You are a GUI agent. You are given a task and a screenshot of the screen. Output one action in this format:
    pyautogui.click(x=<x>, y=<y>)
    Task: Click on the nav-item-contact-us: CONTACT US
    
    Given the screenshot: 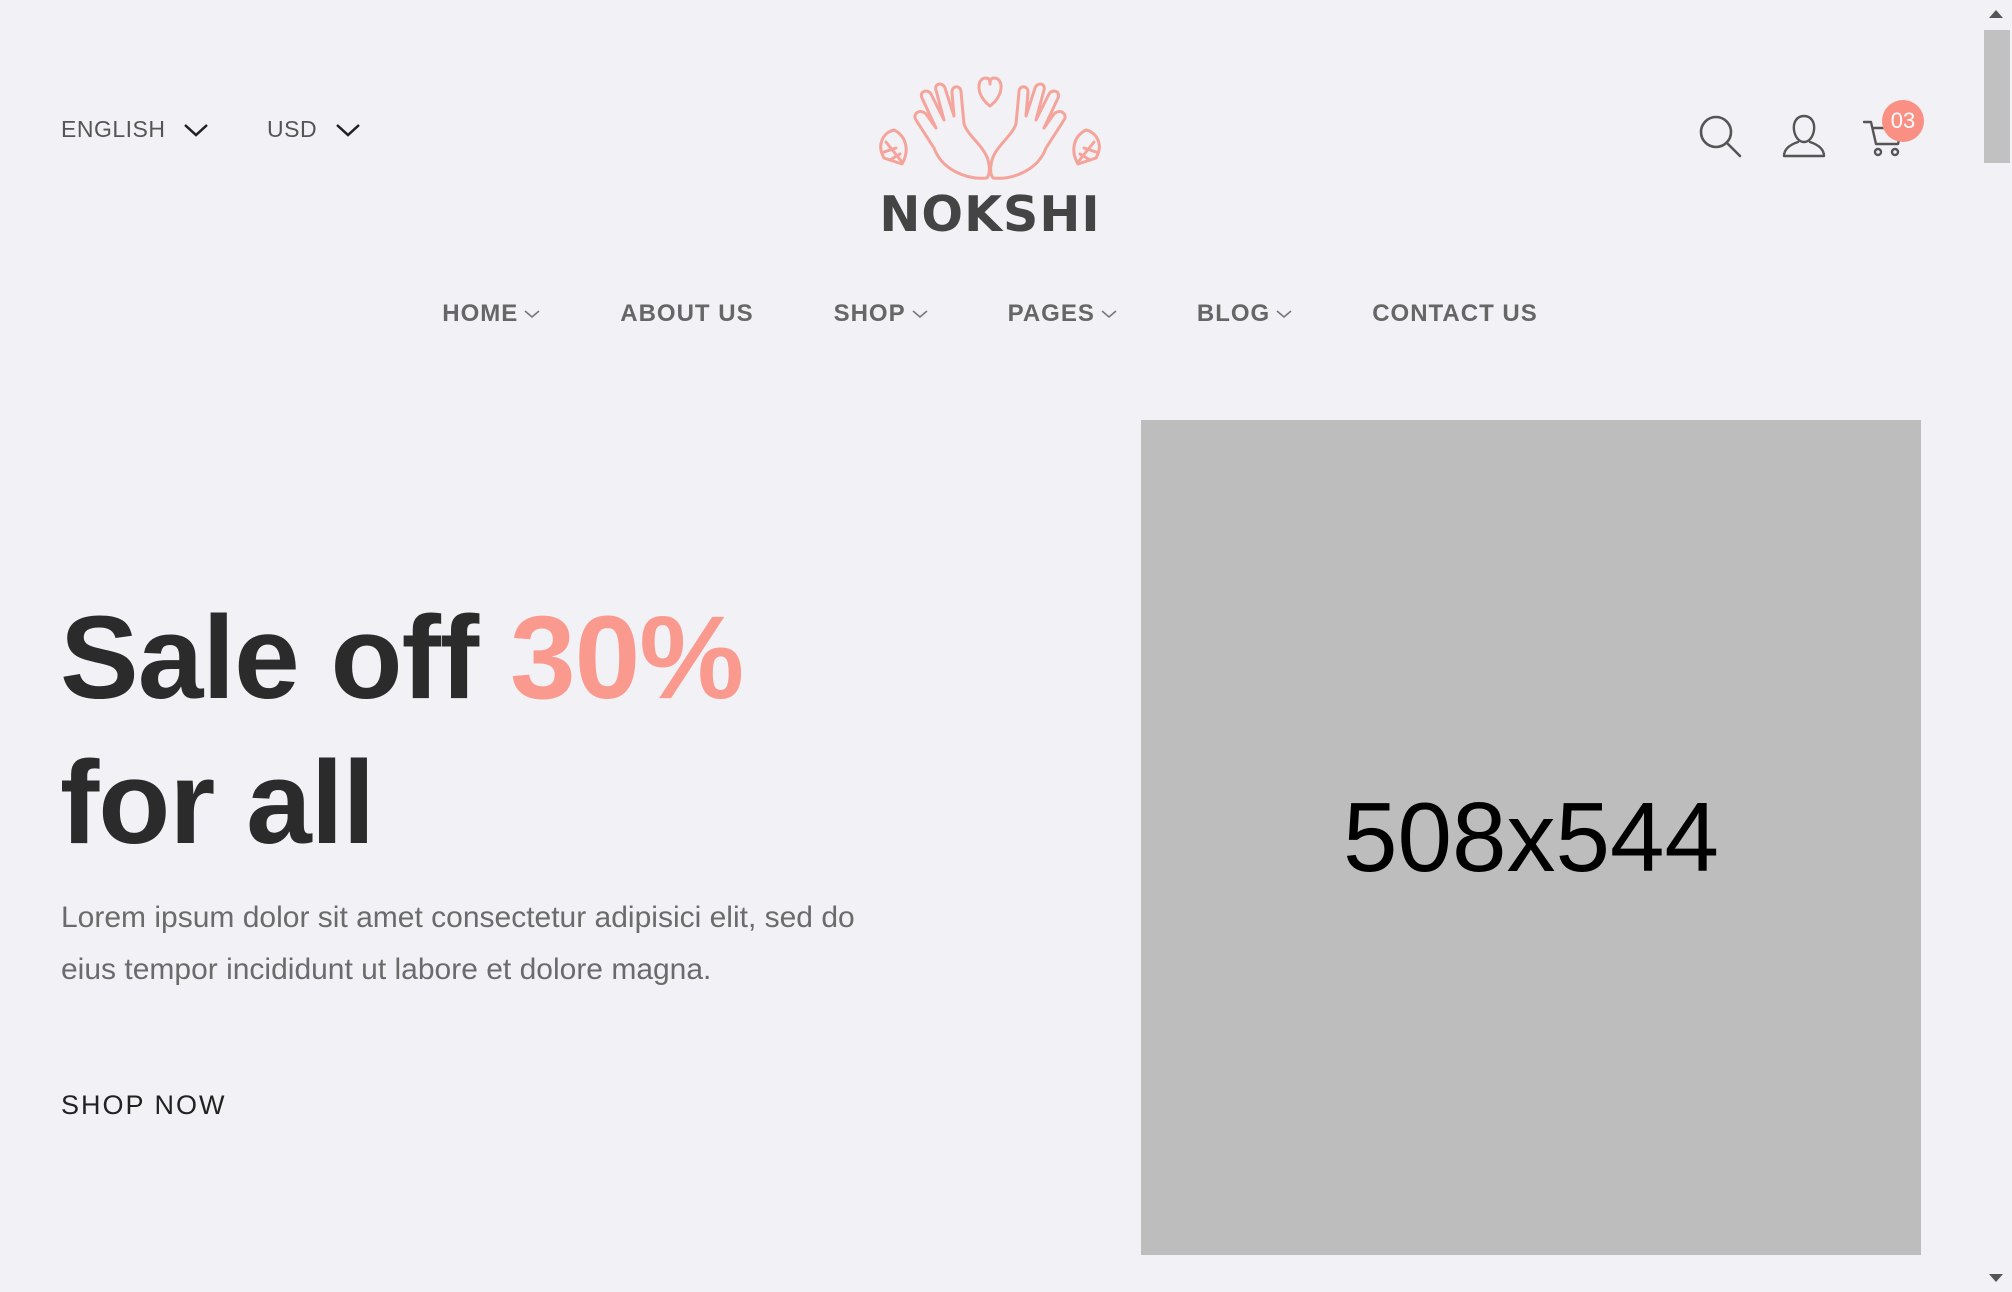 What is the action you would take?
    pyautogui.click(x=1455, y=314)
    